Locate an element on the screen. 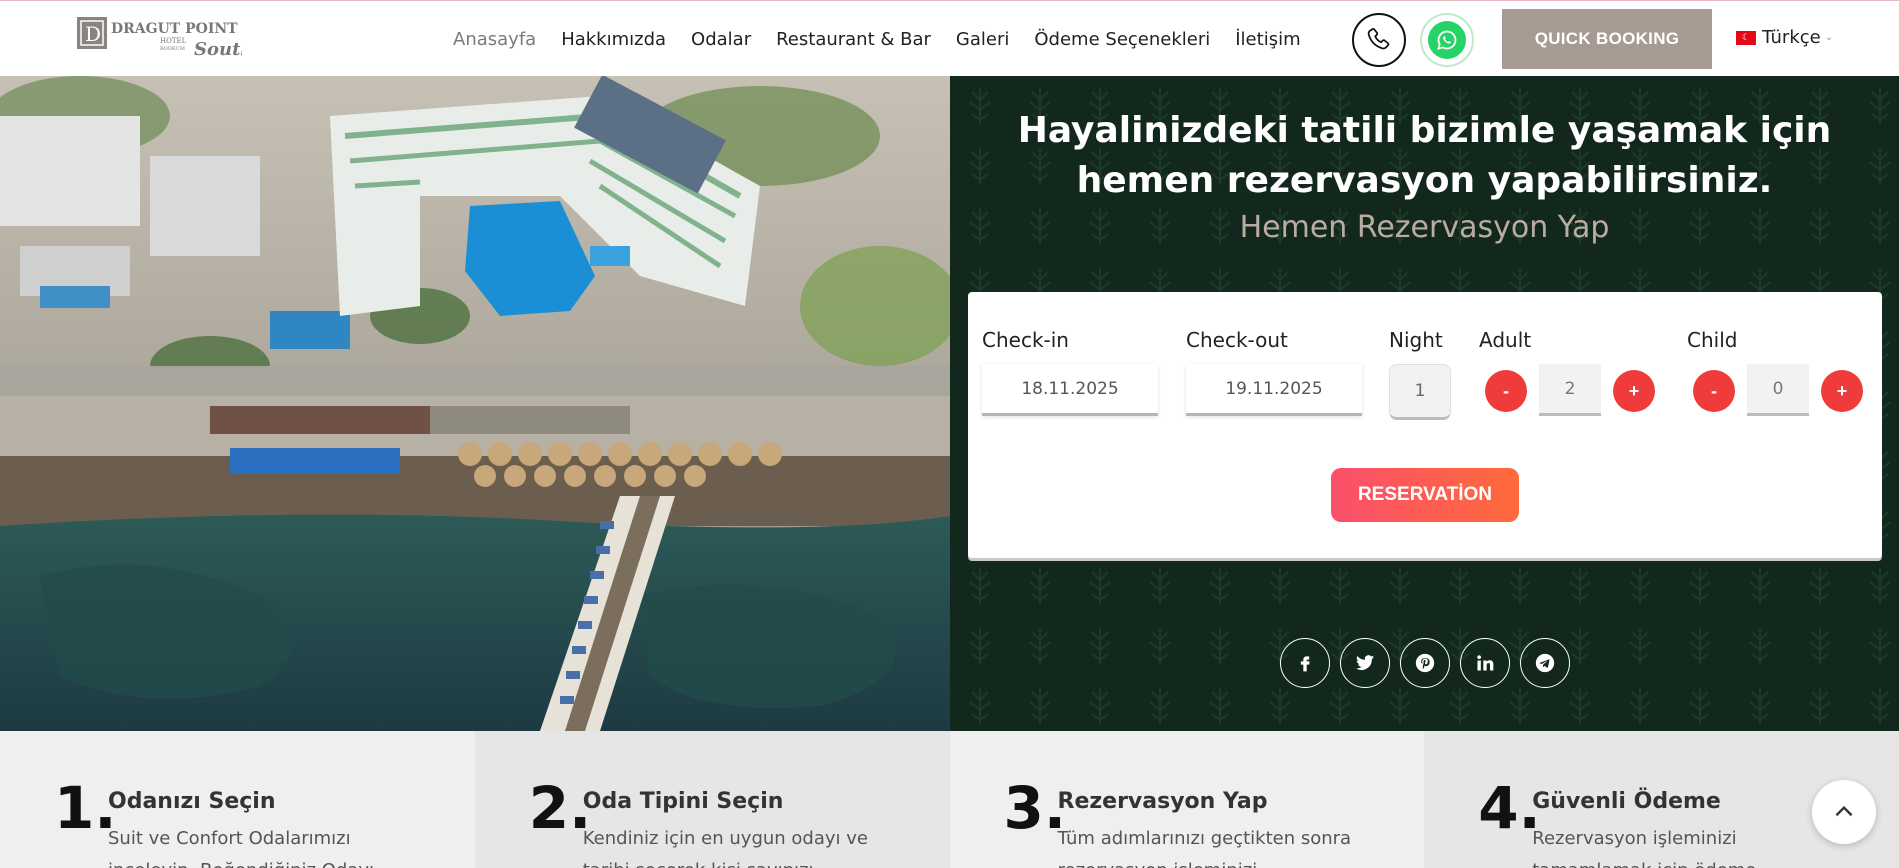 Image resolution: width=1899 pixels, height=868 pixels. svg-text: South is located at coordinates (218, 49).